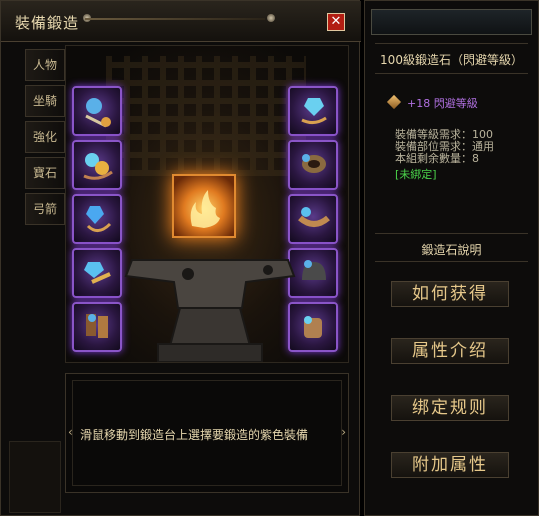  I want to click on chevron-right-icon: ›, so click(343, 432).